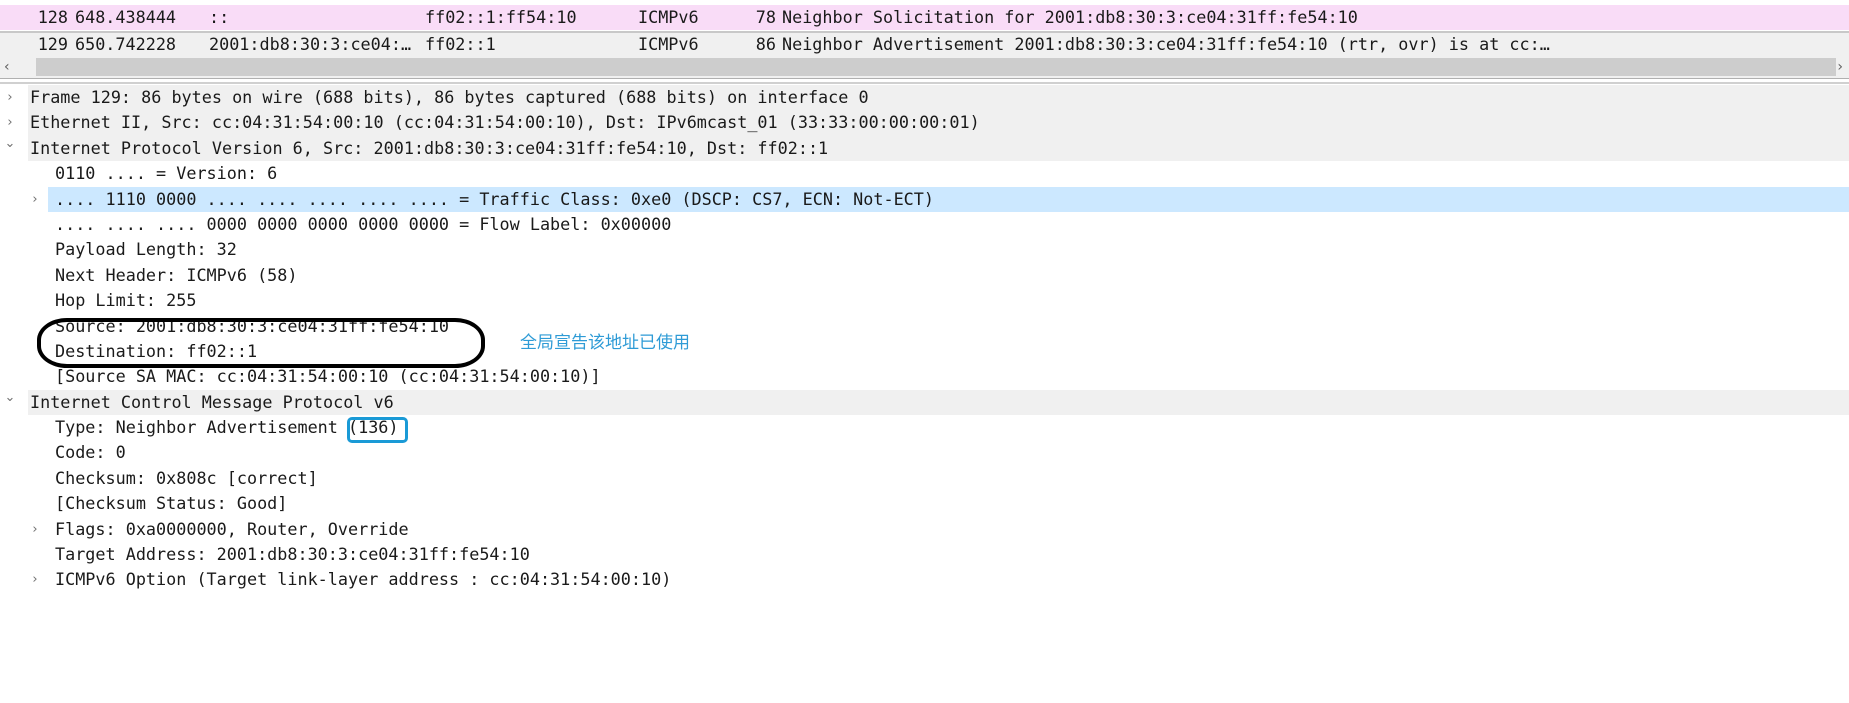  What do you see at coordinates (765, 44) in the screenshot?
I see `cell-length: 86` at bounding box center [765, 44].